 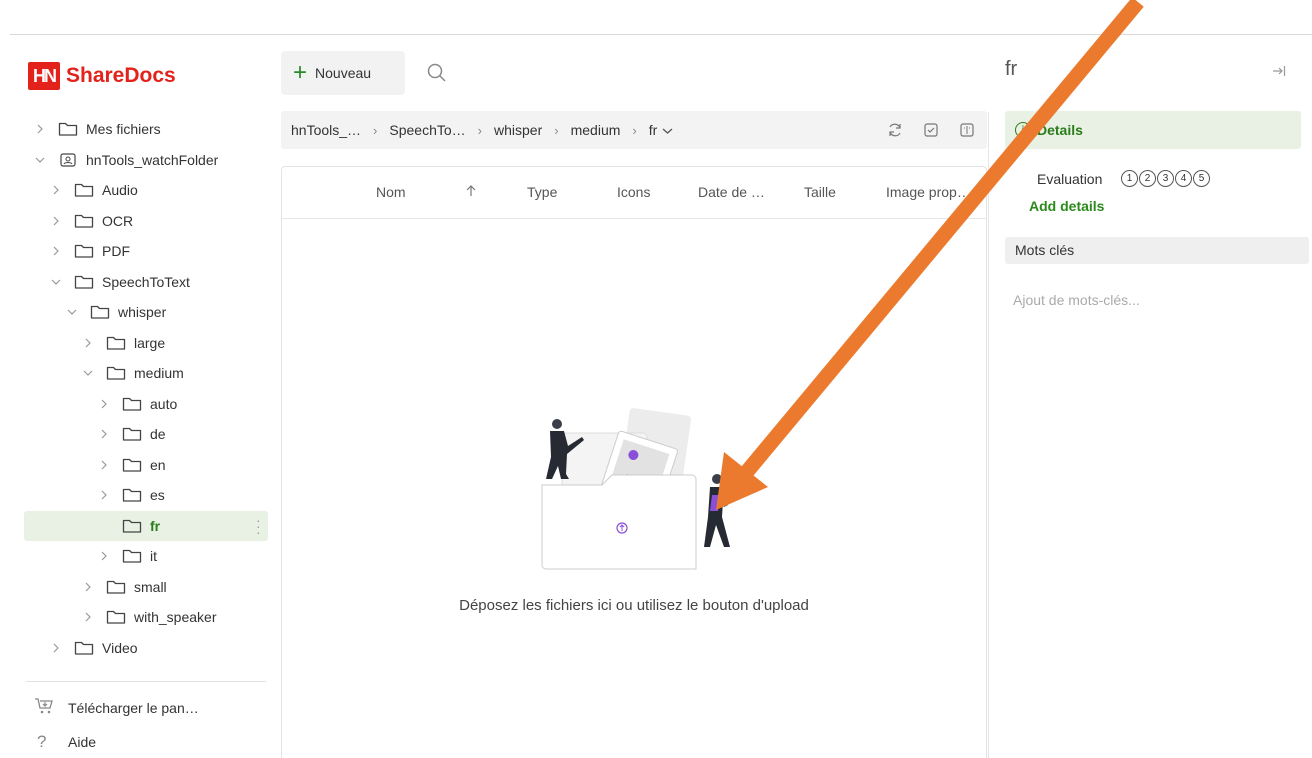 What do you see at coordinates (65, 742) in the screenshot?
I see `help-link: ? Aide` at bounding box center [65, 742].